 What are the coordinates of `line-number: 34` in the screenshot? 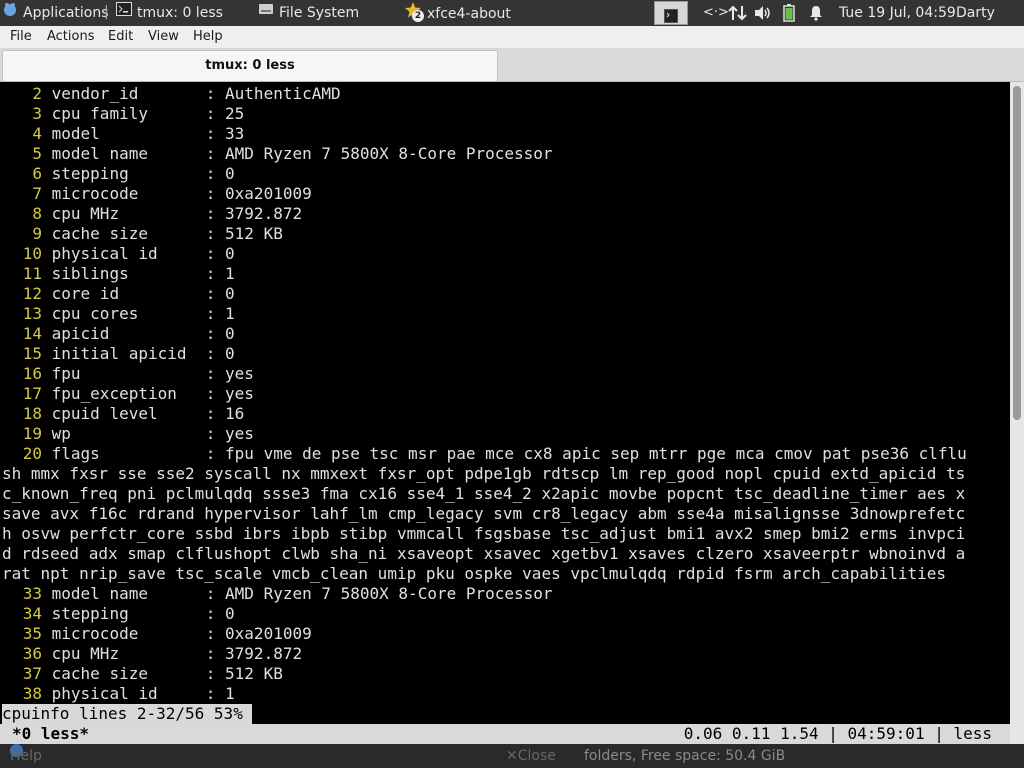 It's located at (32, 613).